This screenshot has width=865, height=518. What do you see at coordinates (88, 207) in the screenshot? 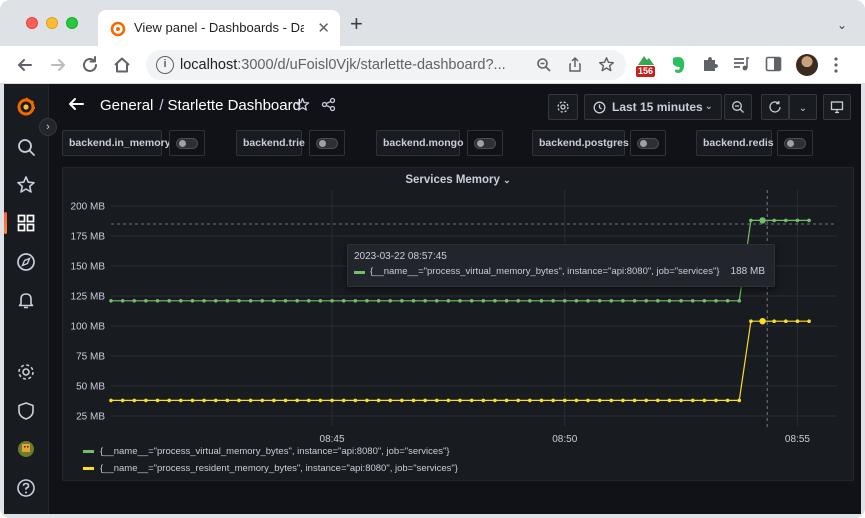
I see `y-tick-label: 200 MB` at bounding box center [88, 207].